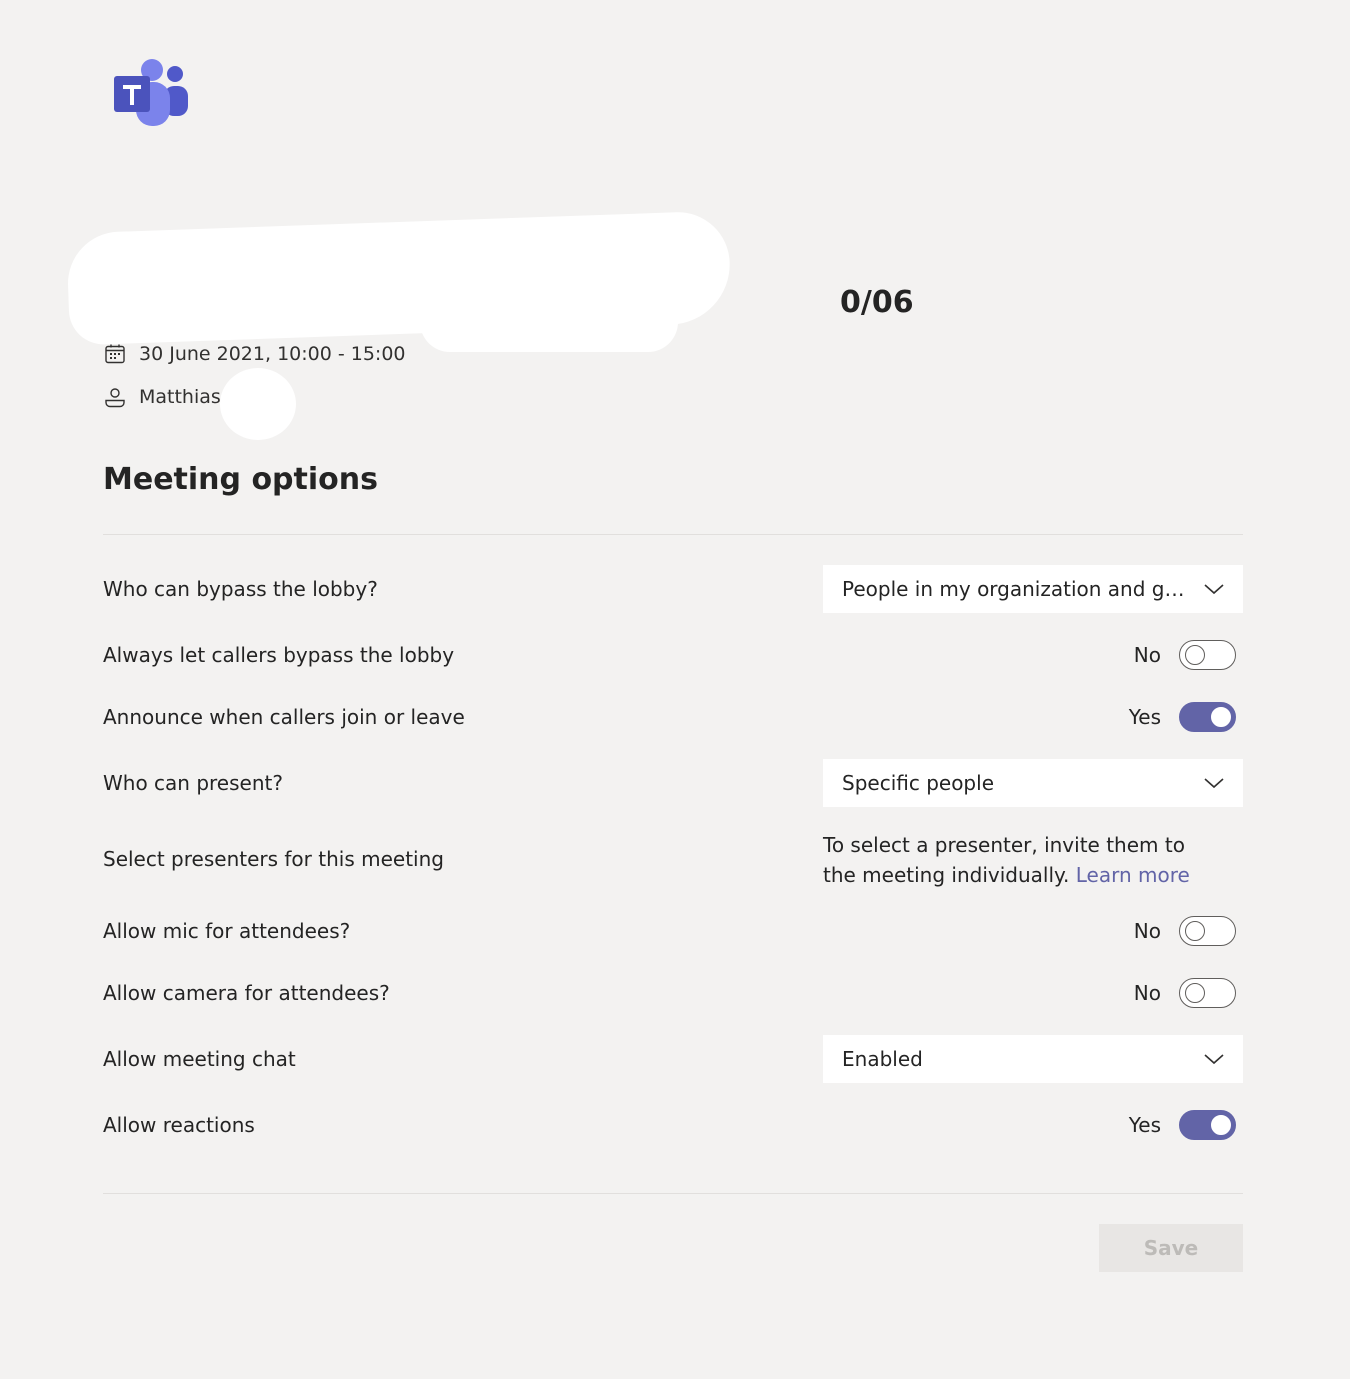 The image size is (1350, 1379). I want to click on meeting-date: 30 June 2021, 10:00 - 15:00, so click(254, 354).